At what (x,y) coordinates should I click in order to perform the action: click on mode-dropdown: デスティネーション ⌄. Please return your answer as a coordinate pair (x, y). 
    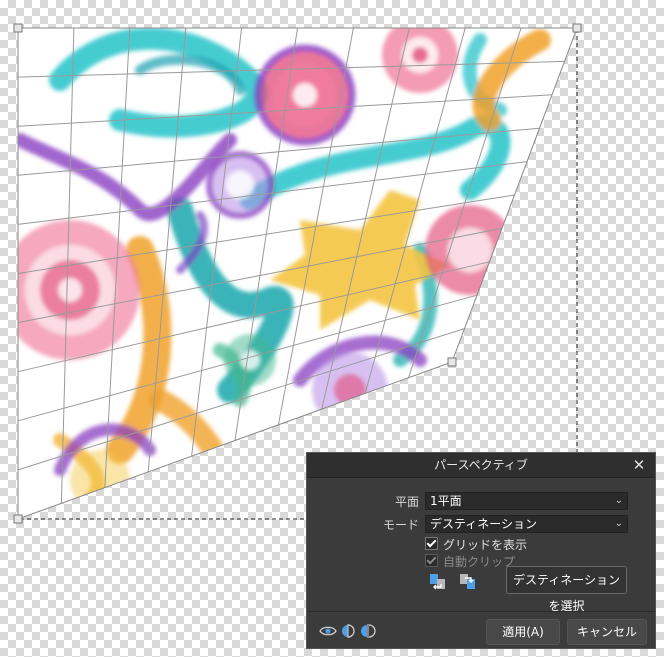
    Looking at the image, I should click on (526, 524).